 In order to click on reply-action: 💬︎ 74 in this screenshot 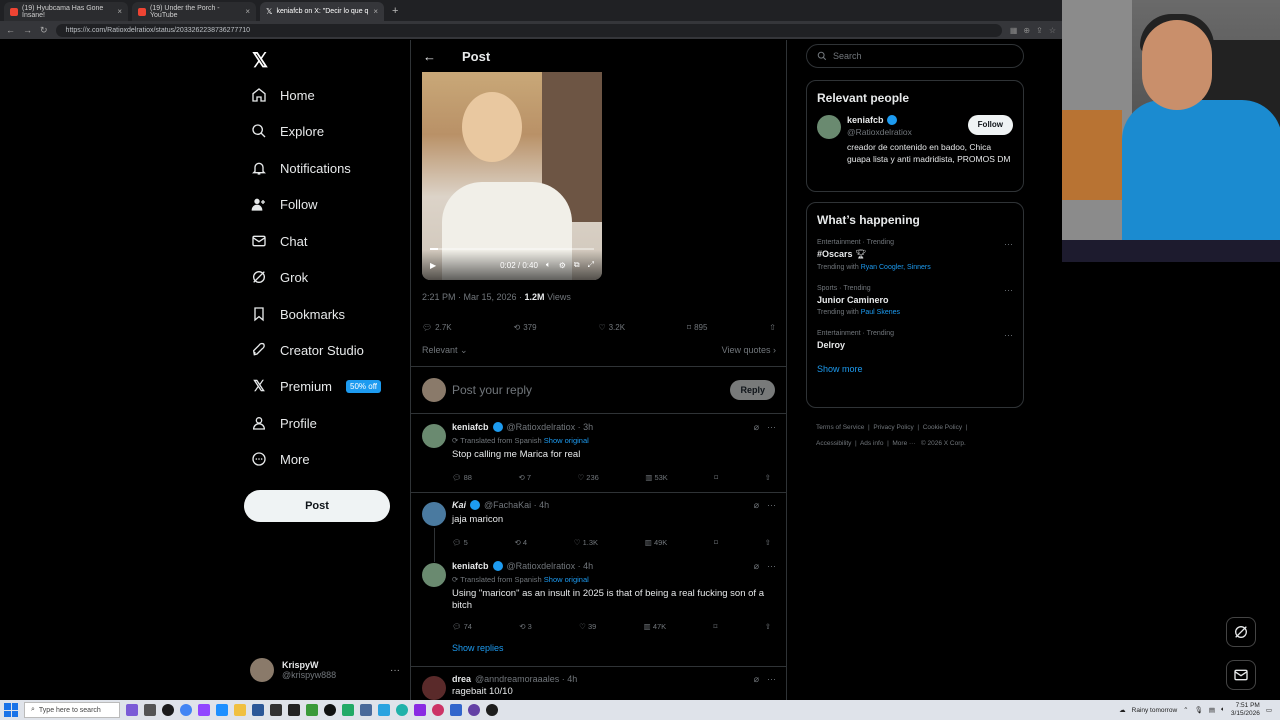, I will do `click(462, 626)`.